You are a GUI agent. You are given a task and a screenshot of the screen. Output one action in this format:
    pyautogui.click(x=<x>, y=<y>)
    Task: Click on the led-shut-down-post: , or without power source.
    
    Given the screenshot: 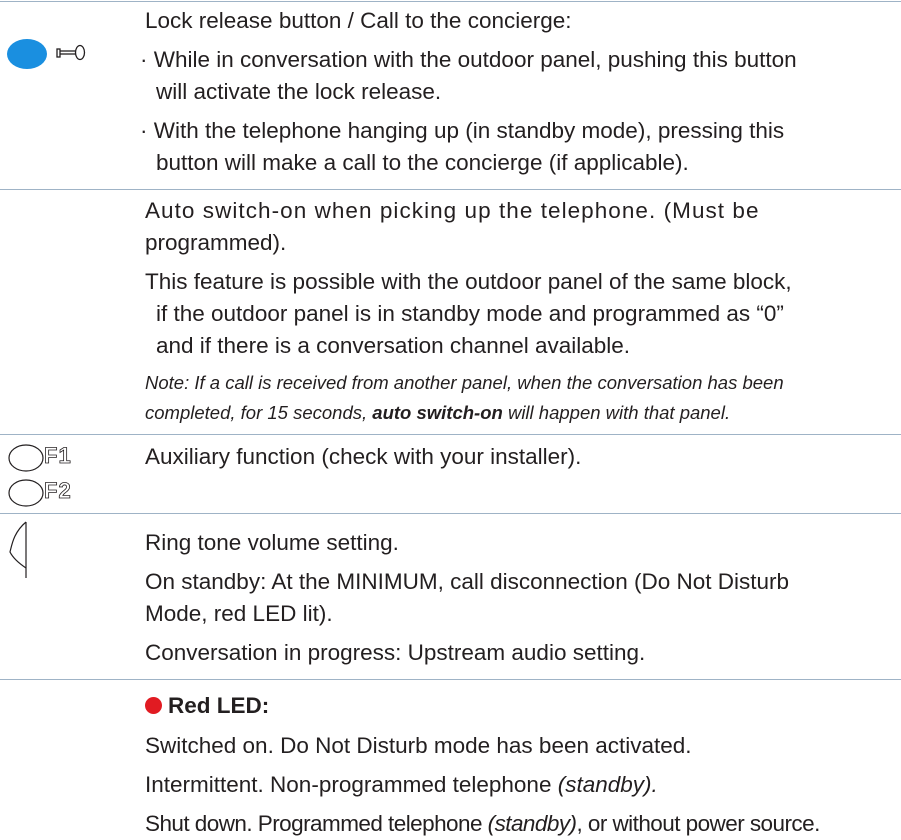 What is the action you would take?
    pyautogui.click(x=698, y=823)
    